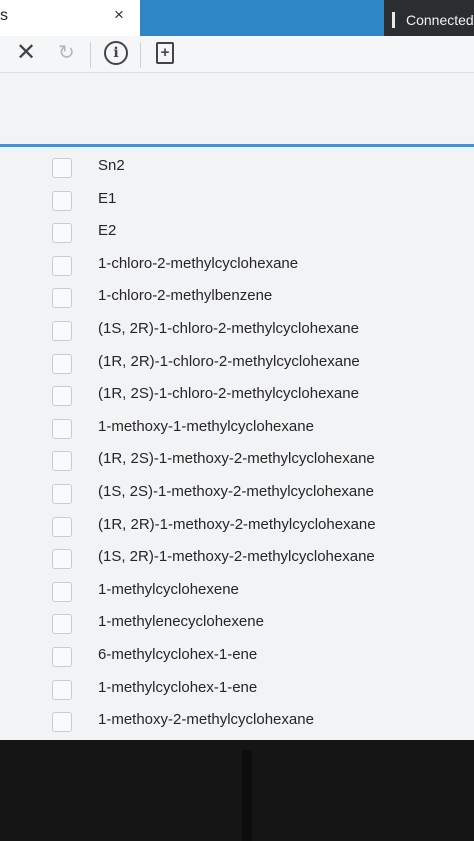 The image size is (474, 841). What do you see at coordinates (111, 165) in the screenshot?
I see `option-label: Sn2` at bounding box center [111, 165].